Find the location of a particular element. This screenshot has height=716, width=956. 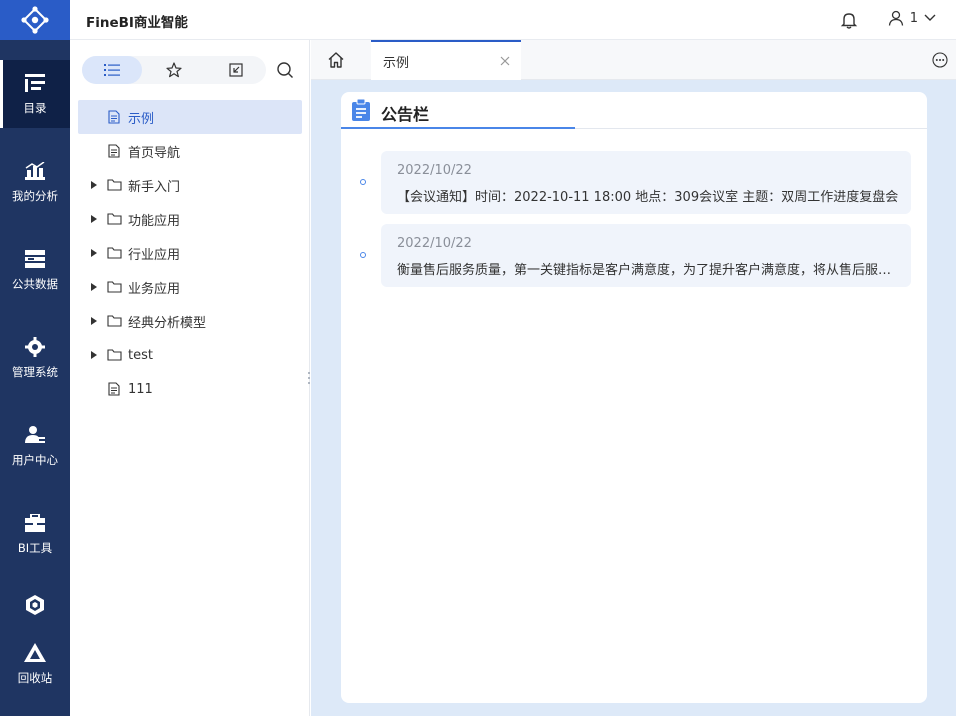

tree-item-111: 111 is located at coordinates (190, 389).